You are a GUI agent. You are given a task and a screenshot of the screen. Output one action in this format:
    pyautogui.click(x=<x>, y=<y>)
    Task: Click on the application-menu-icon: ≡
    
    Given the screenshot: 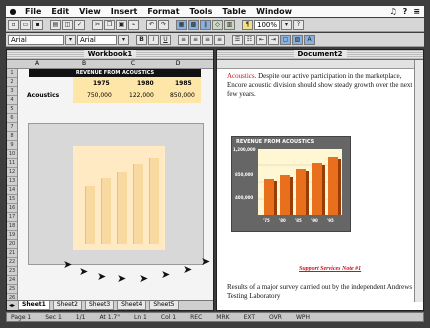 What is the action you would take?
    pyautogui.click(x=416, y=11)
    